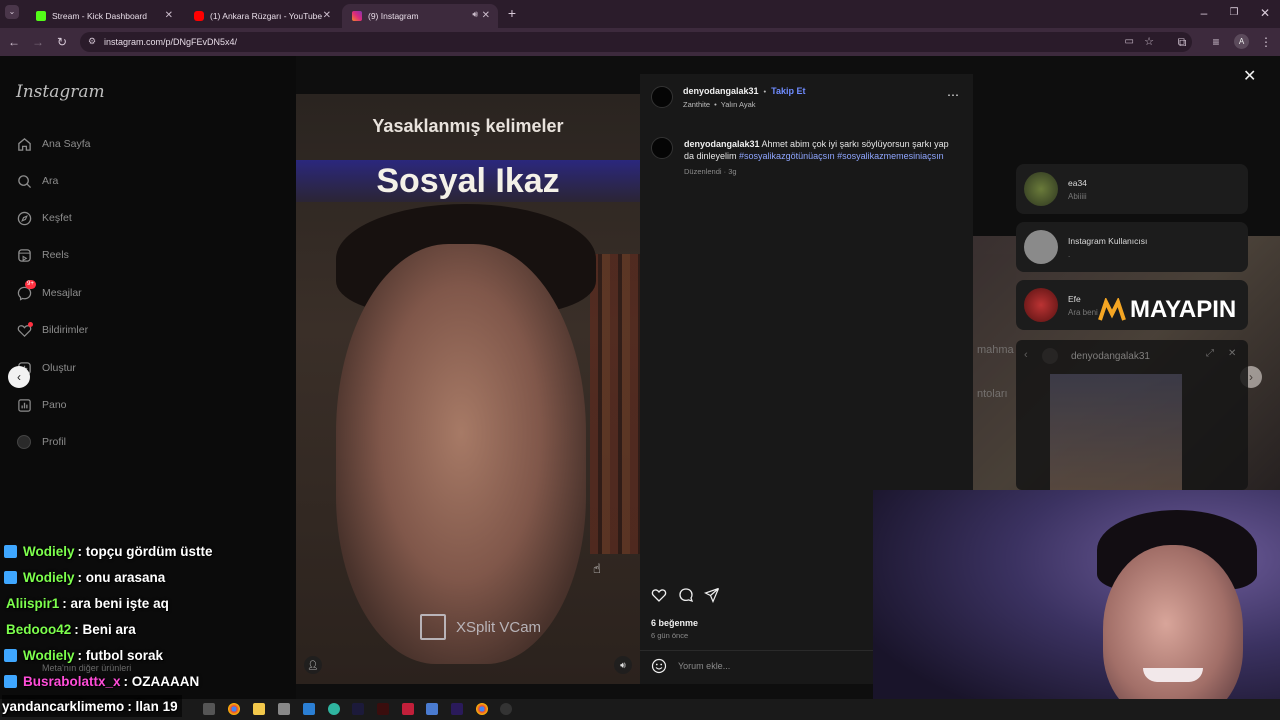 The width and height of the screenshot is (1280, 720). Describe the element at coordinates (659, 668) in the screenshot. I see `emoji-icon` at that location.